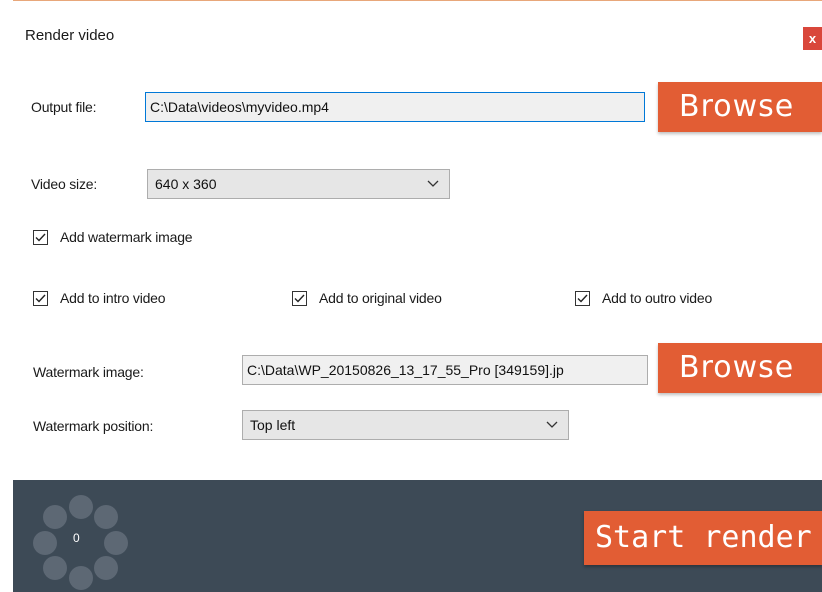 The height and width of the screenshot is (592, 822). Describe the element at coordinates (70, 35) in the screenshot. I see `dialog-title: Render video` at that location.